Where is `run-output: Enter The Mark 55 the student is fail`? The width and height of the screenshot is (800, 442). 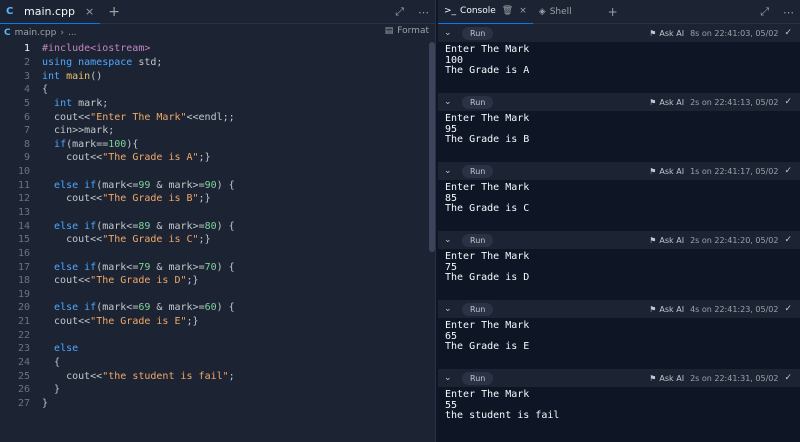
run-output: Enter The Mark 55 the student is fail is located at coordinates (502, 405).